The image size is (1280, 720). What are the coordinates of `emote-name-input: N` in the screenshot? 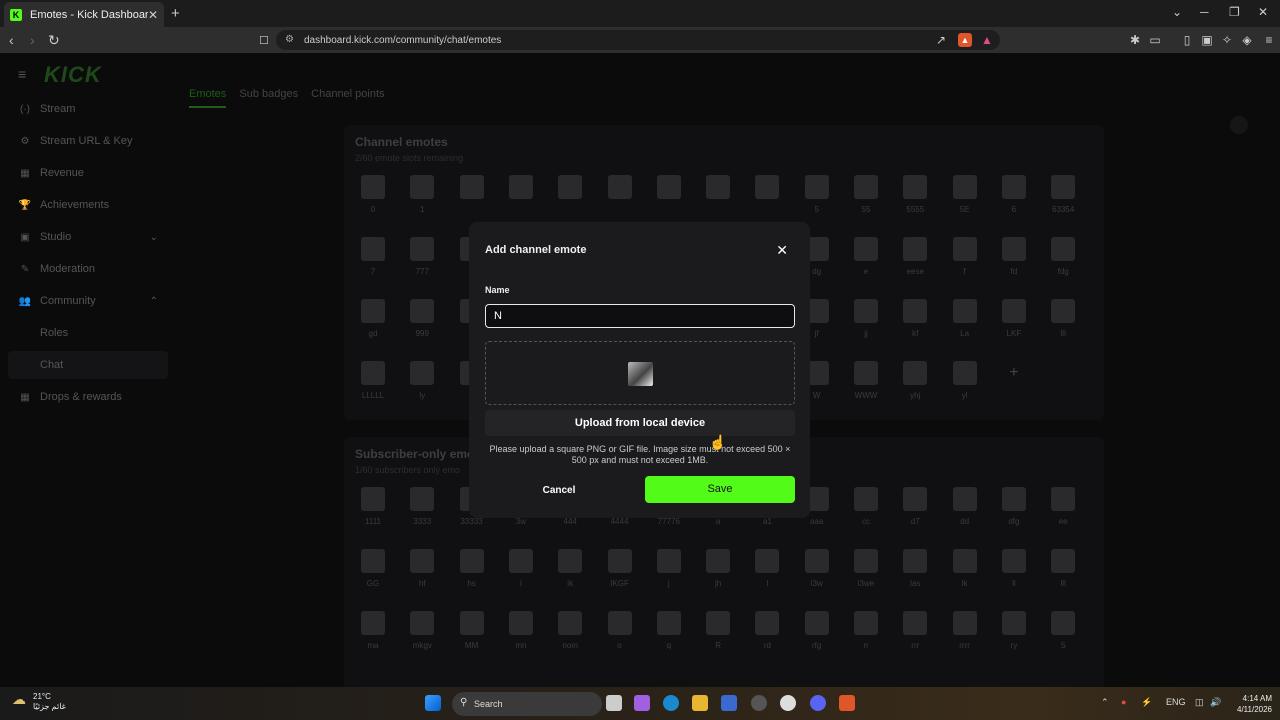 It's located at (640, 316).